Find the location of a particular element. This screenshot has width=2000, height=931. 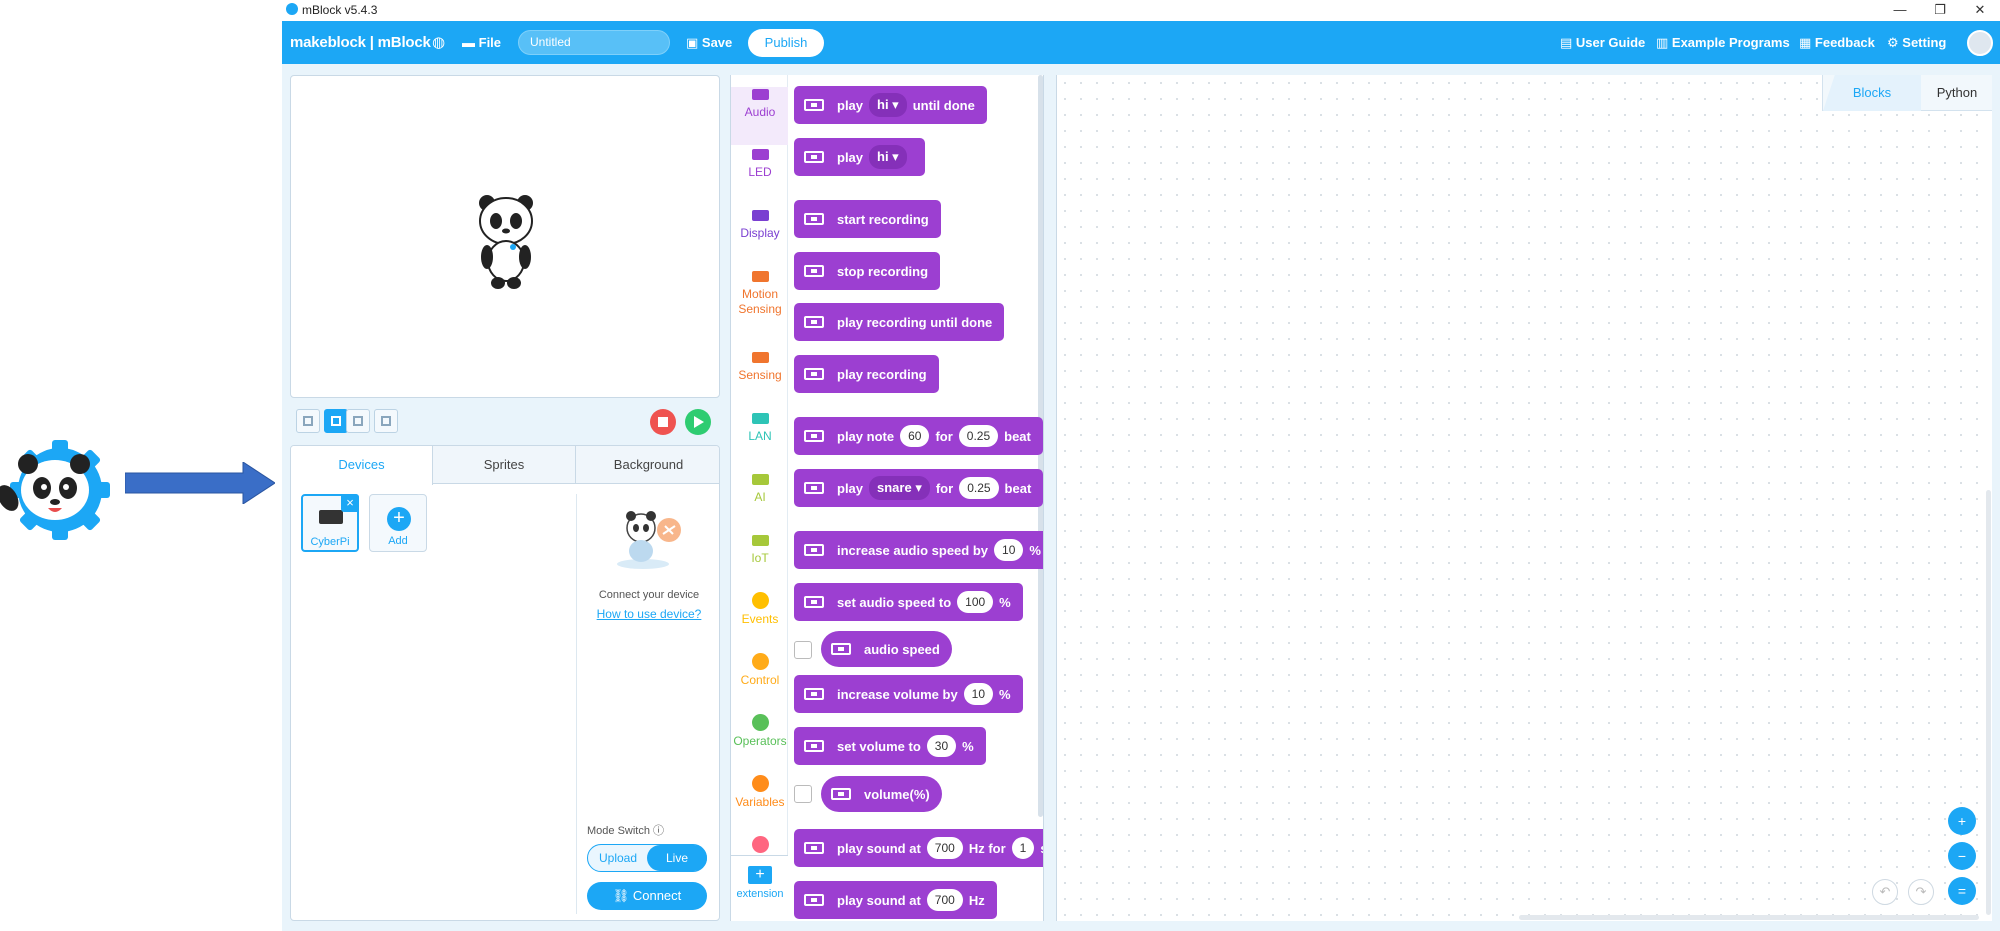

audio-speed-checkbox is located at coordinates (803, 650).